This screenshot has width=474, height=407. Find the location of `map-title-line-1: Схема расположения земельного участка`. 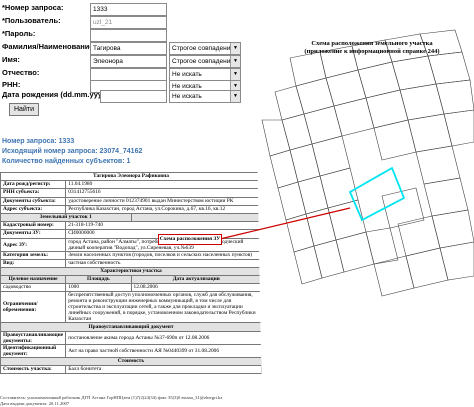

map-title-line-1: Схема расположения земельного участка is located at coordinates (372, 43).